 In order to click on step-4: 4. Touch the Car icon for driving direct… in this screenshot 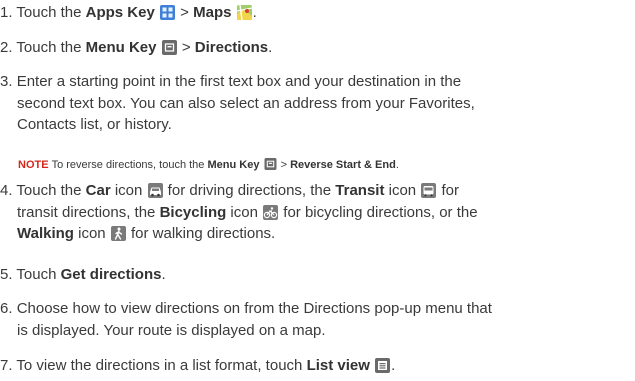, I will do `click(239, 212)`.